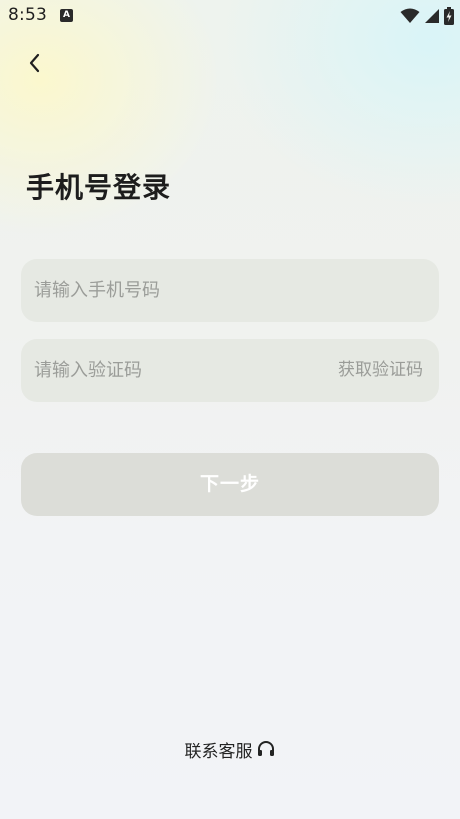 Image resolution: width=460 pixels, height=819 pixels. Describe the element at coordinates (230, 484) in the screenshot. I see `next-button: 下一步` at that location.